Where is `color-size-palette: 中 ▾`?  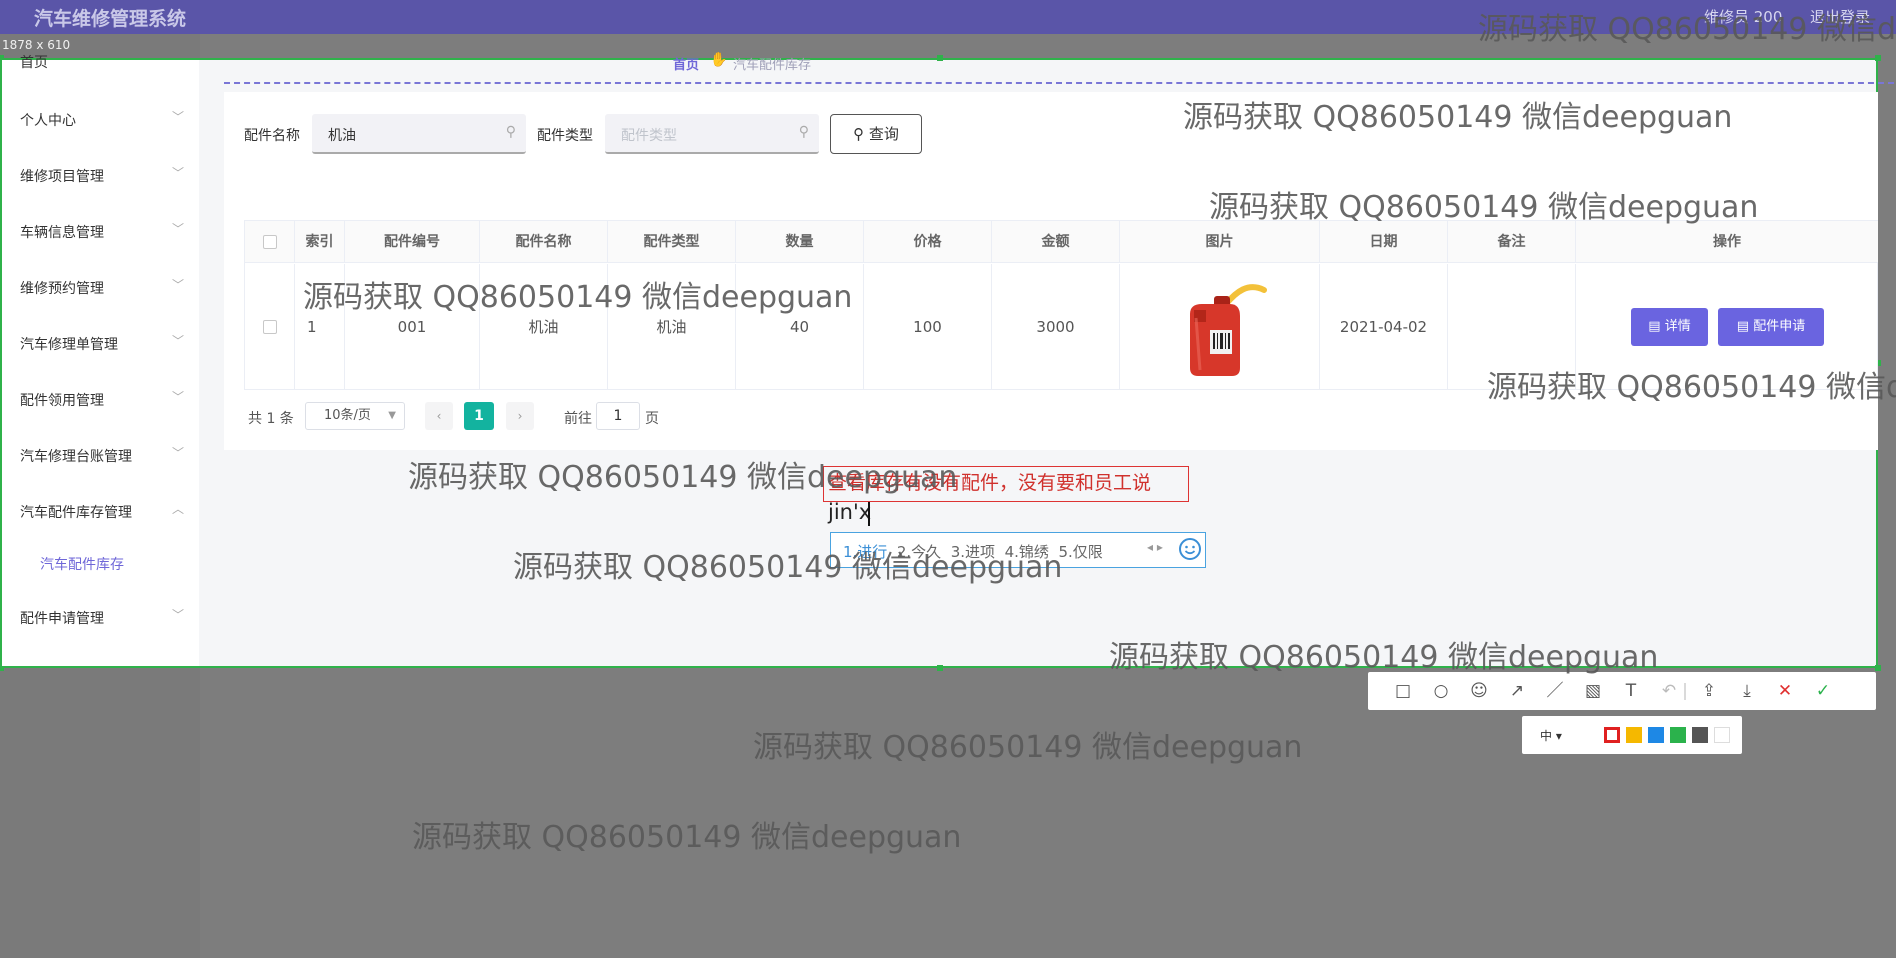
color-size-palette: 中 ▾ is located at coordinates (1632, 735).